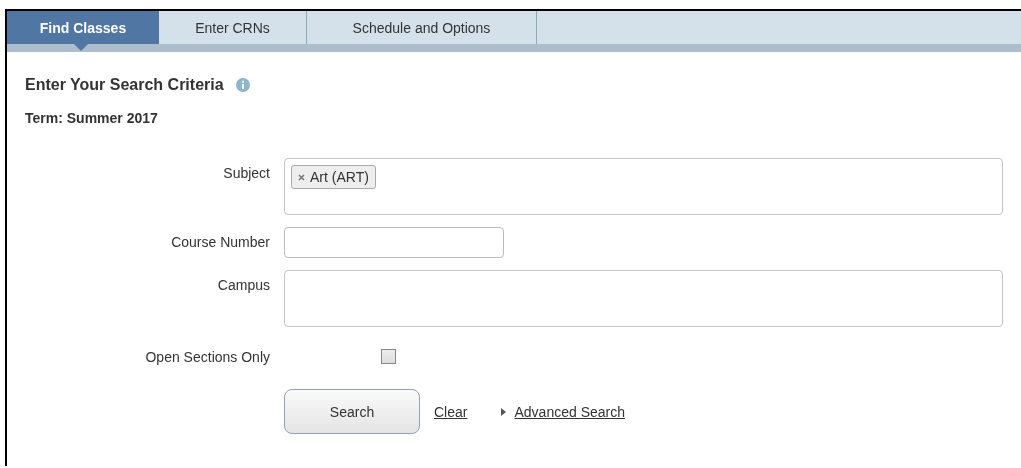 The height and width of the screenshot is (468, 1021). What do you see at coordinates (207, 356) in the screenshot?
I see `field-label: Open Sections Only` at bounding box center [207, 356].